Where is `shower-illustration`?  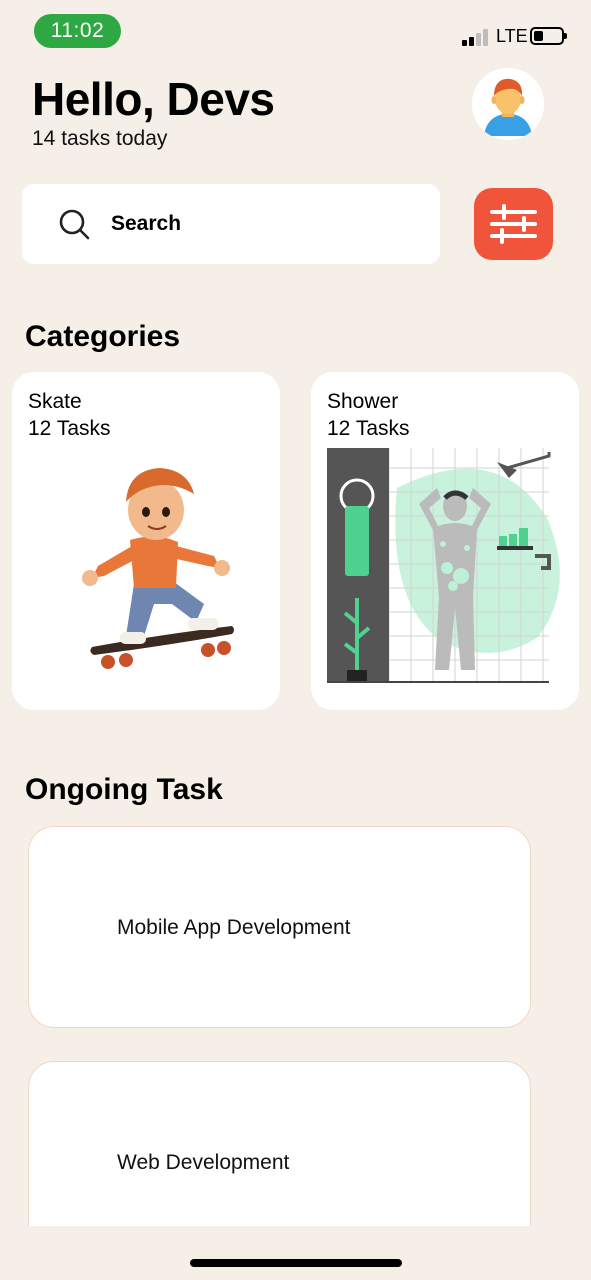 shower-illustration is located at coordinates (443, 565).